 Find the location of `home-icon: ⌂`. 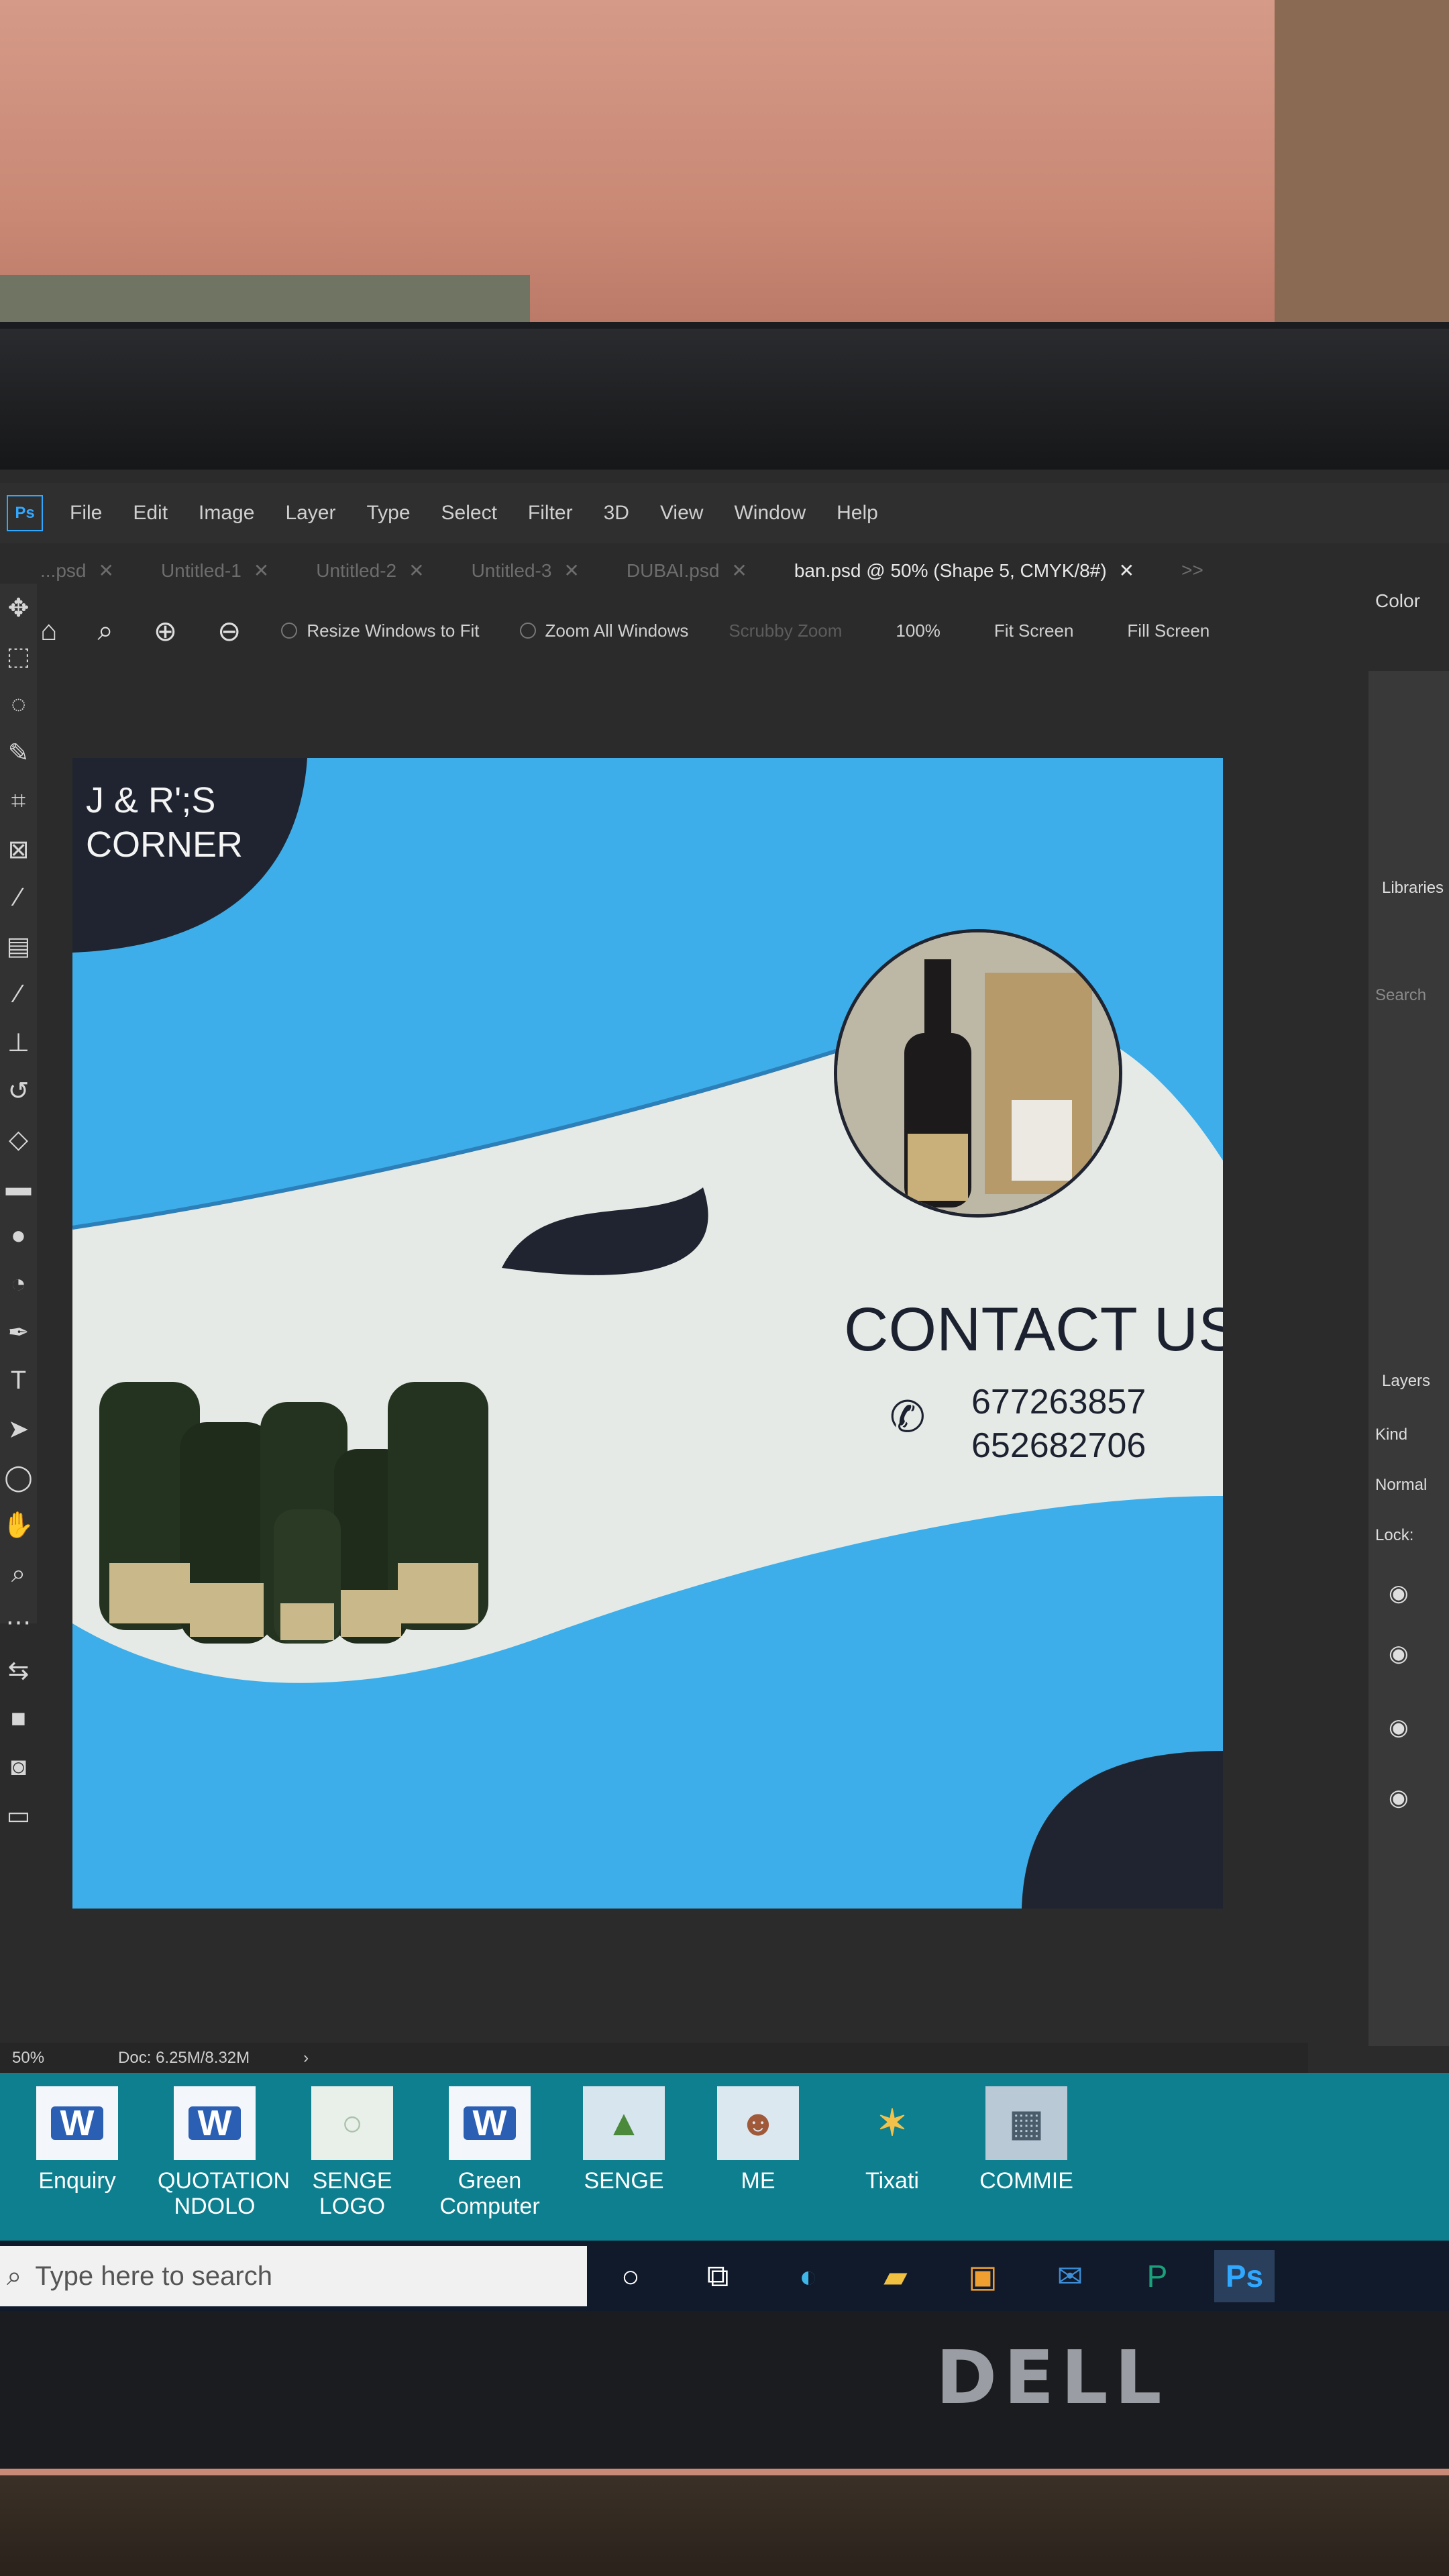

home-icon: ⌂ is located at coordinates (48, 630).